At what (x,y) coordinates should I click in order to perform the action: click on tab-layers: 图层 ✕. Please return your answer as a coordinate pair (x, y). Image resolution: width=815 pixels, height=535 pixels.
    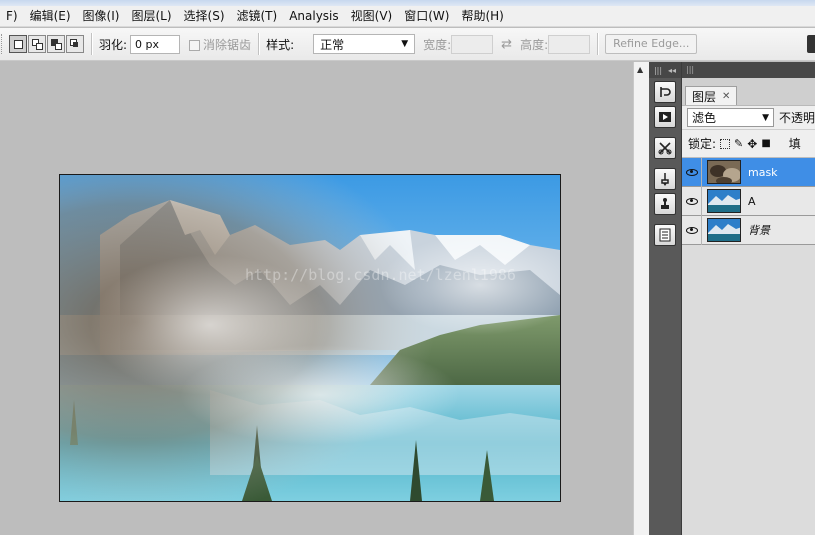
    Looking at the image, I should click on (711, 95).